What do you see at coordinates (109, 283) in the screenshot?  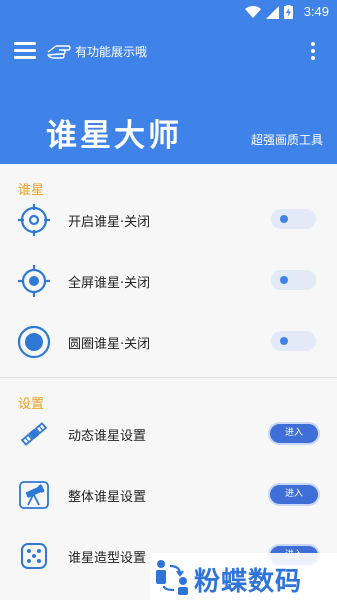 I see `setting-row-label: 全屏谁星·关闭` at bounding box center [109, 283].